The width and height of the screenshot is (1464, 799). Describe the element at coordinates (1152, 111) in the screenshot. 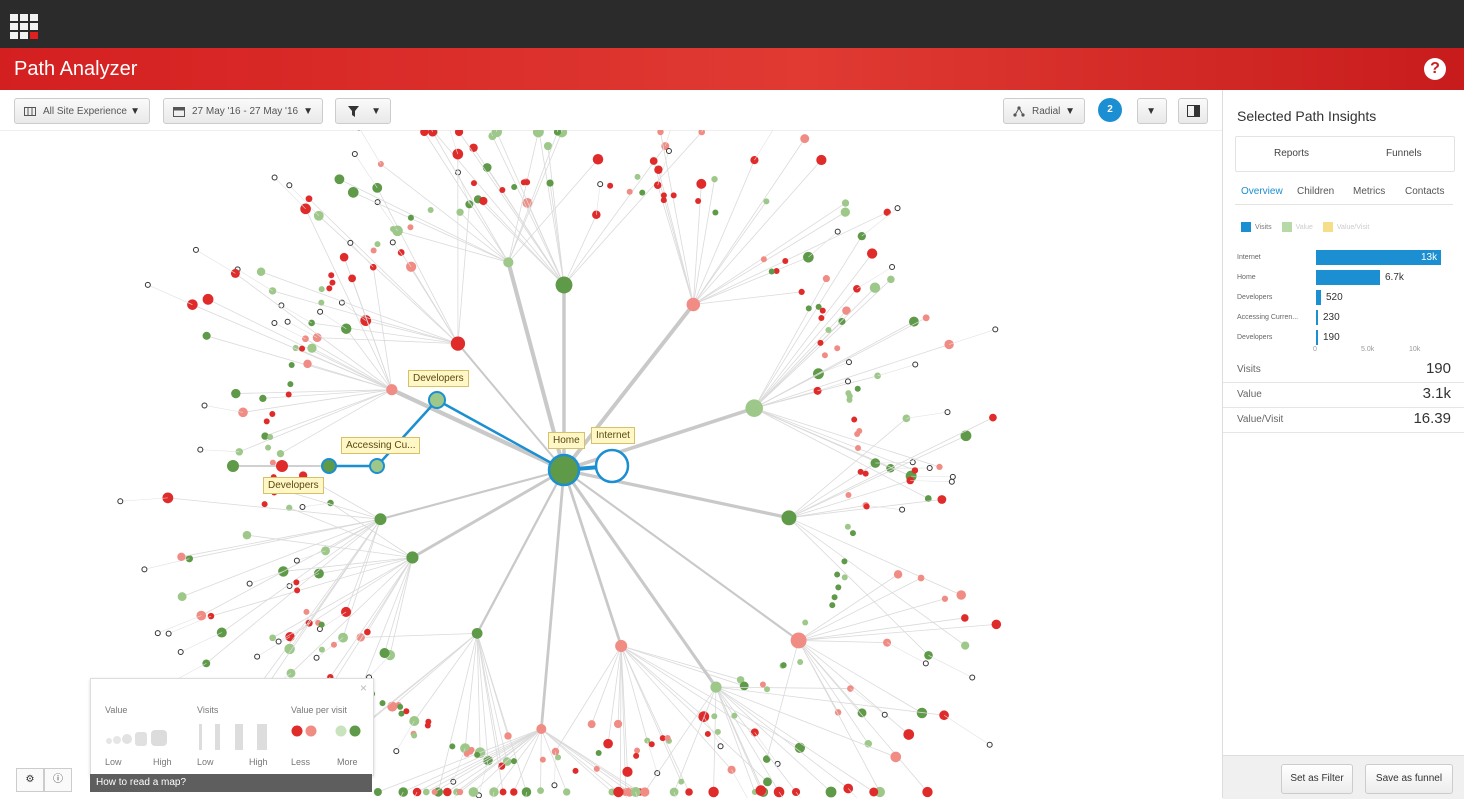

I see `options-dropdown: ▼` at that location.